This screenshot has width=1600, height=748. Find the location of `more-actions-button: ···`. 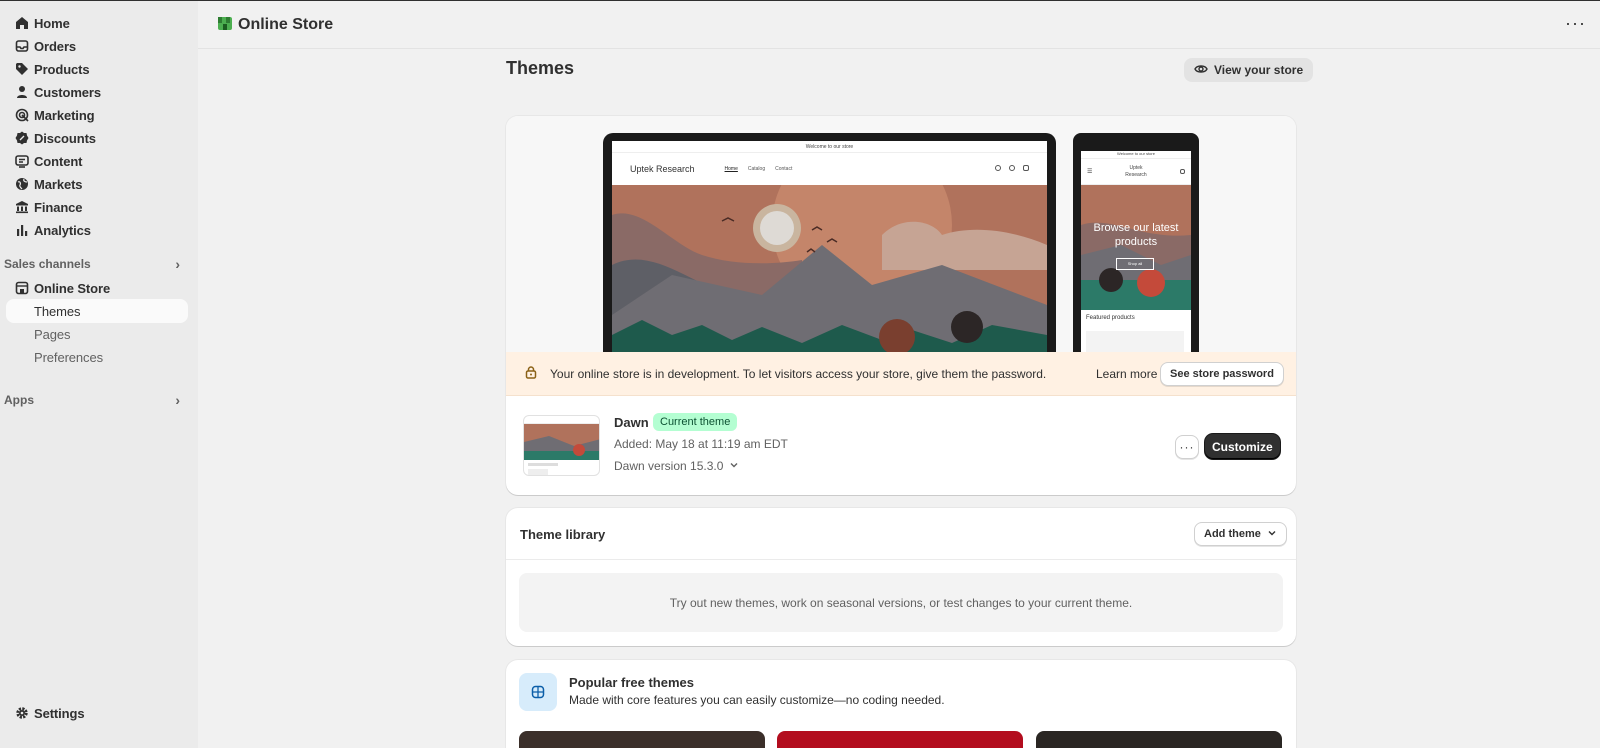

more-actions-button: ··· is located at coordinates (1575, 23).